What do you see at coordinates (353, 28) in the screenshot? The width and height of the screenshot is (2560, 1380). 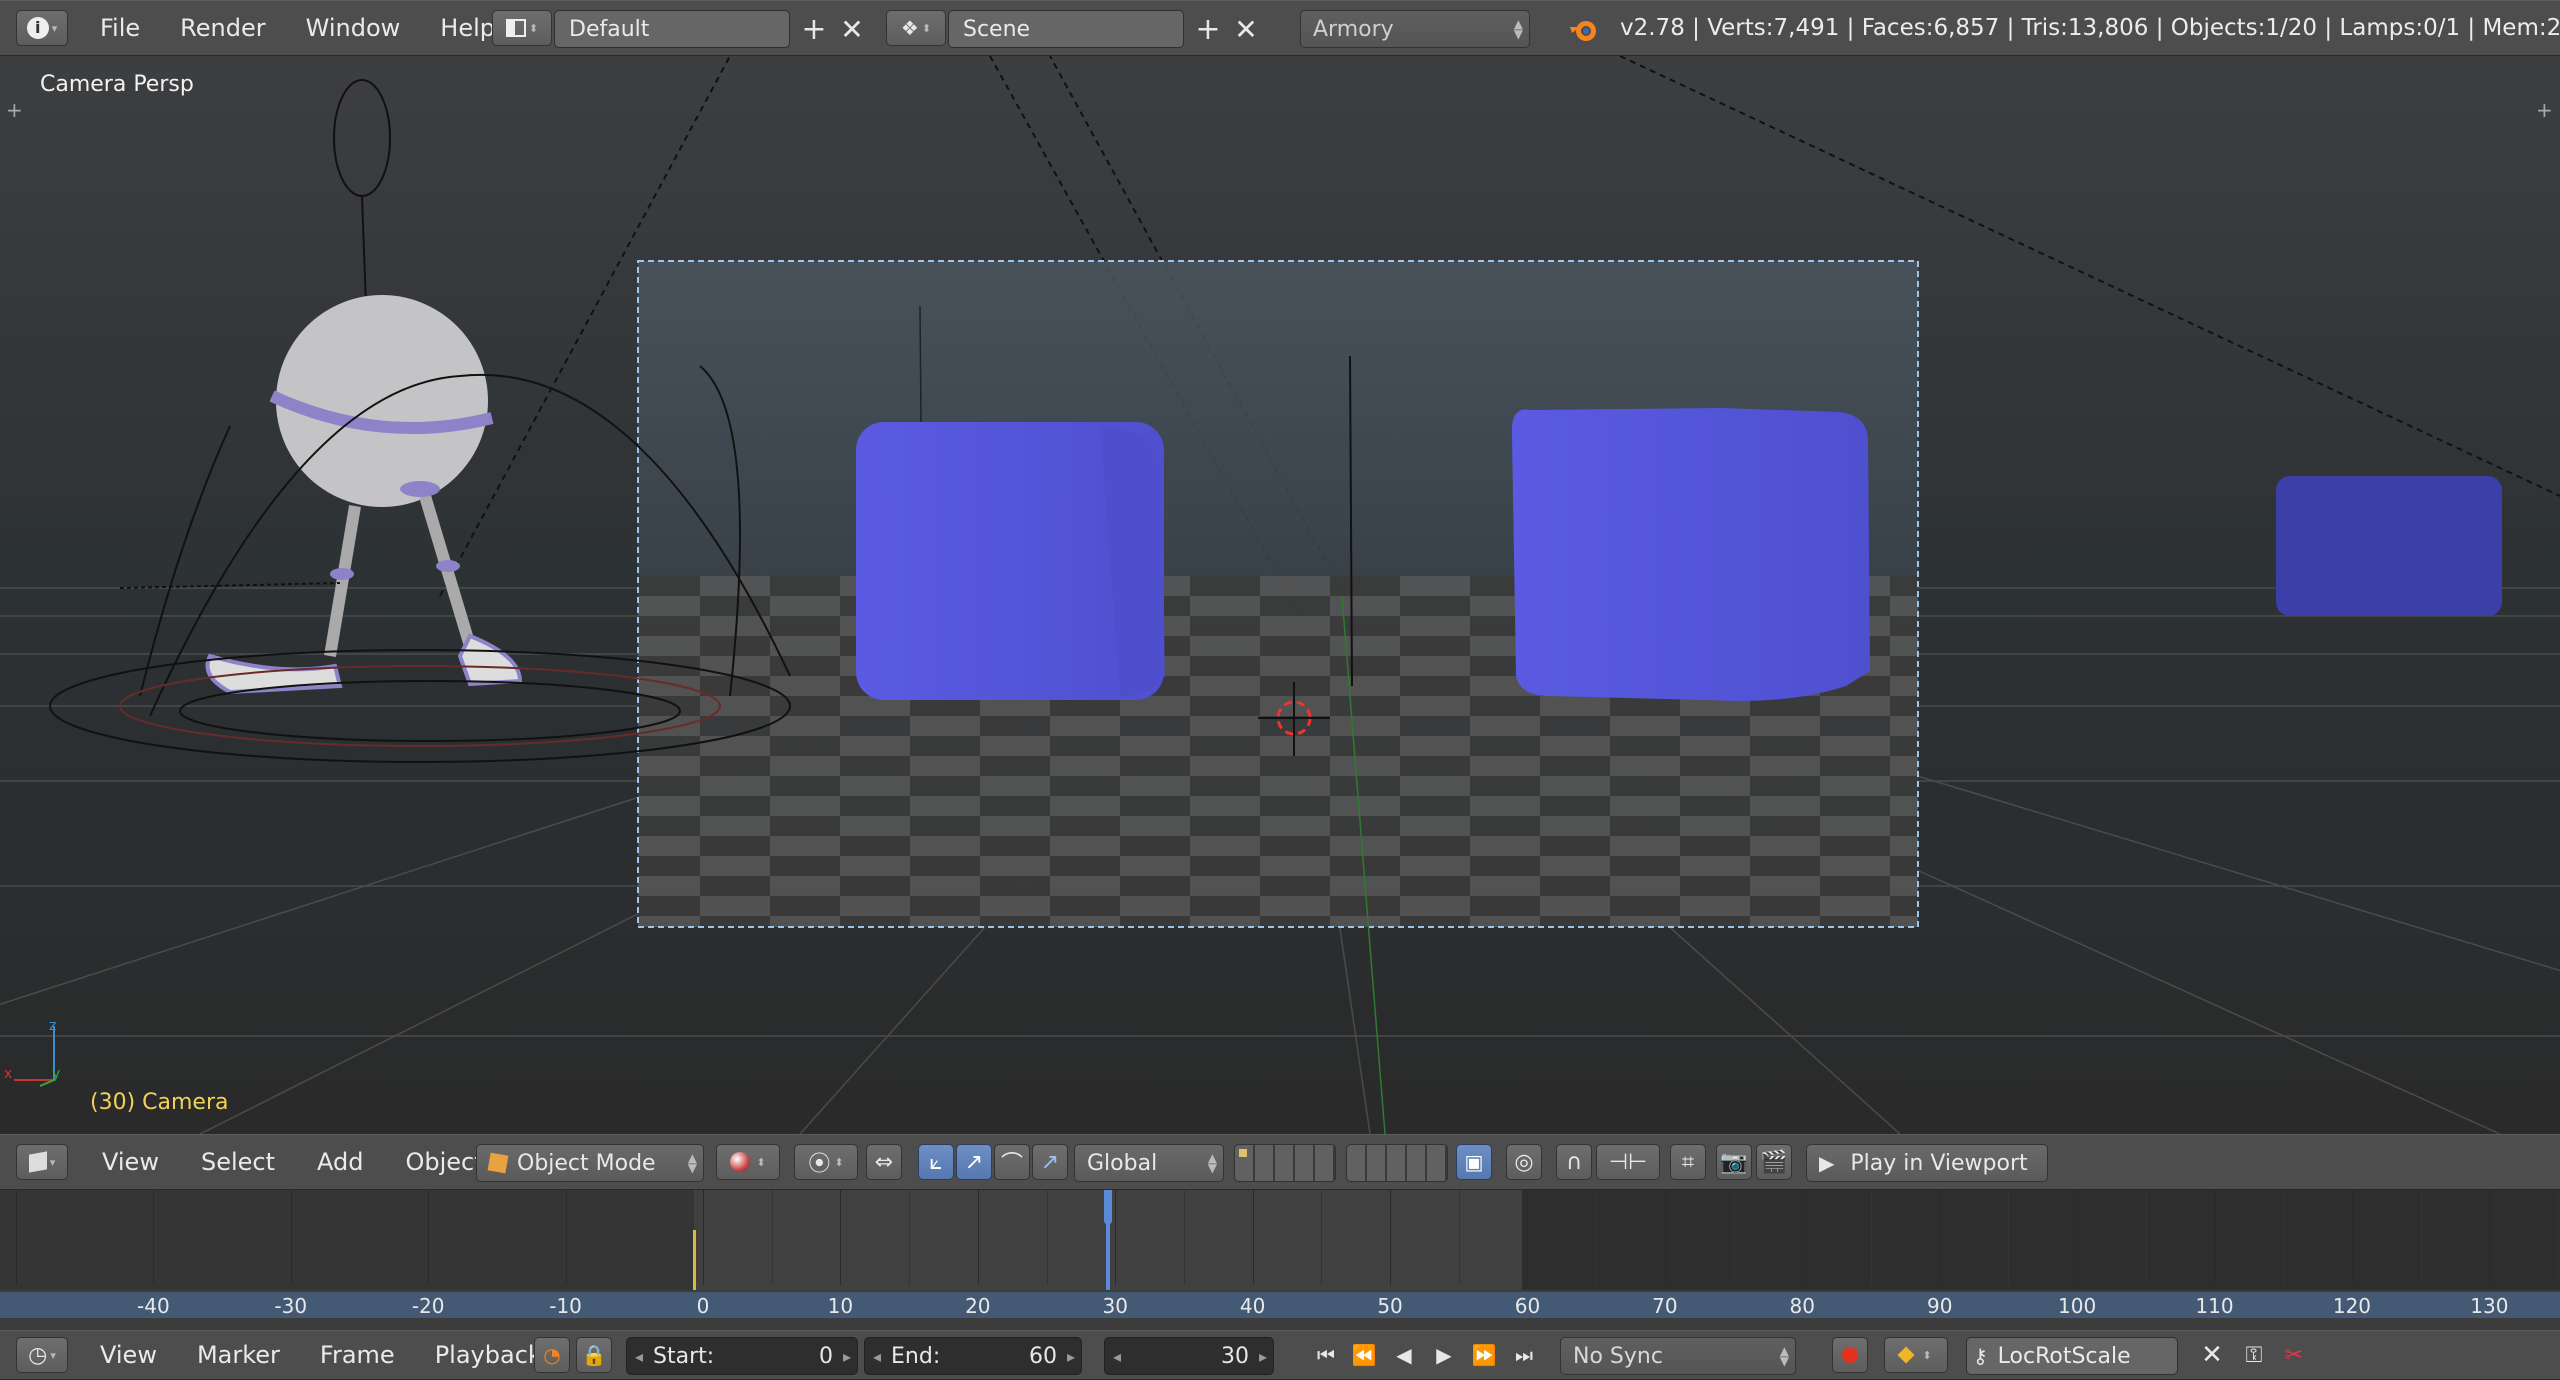 I see `menu-window: Window` at bounding box center [353, 28].